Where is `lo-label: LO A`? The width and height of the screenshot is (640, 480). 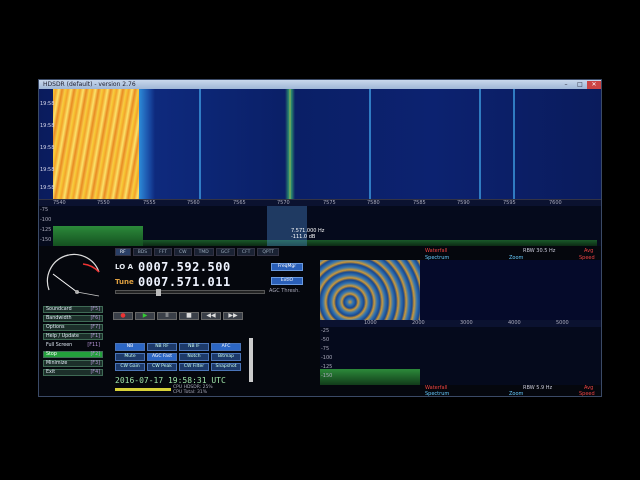 lo-label: LO A is located at coordinates (124, 267).